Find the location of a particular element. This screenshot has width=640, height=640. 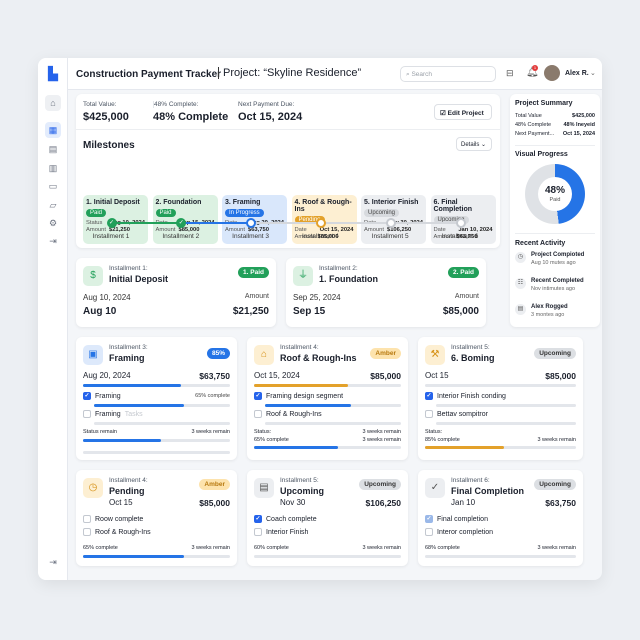

milestone-name: 4. Roof & Rough-Ins is located at coordinates (323, 206).